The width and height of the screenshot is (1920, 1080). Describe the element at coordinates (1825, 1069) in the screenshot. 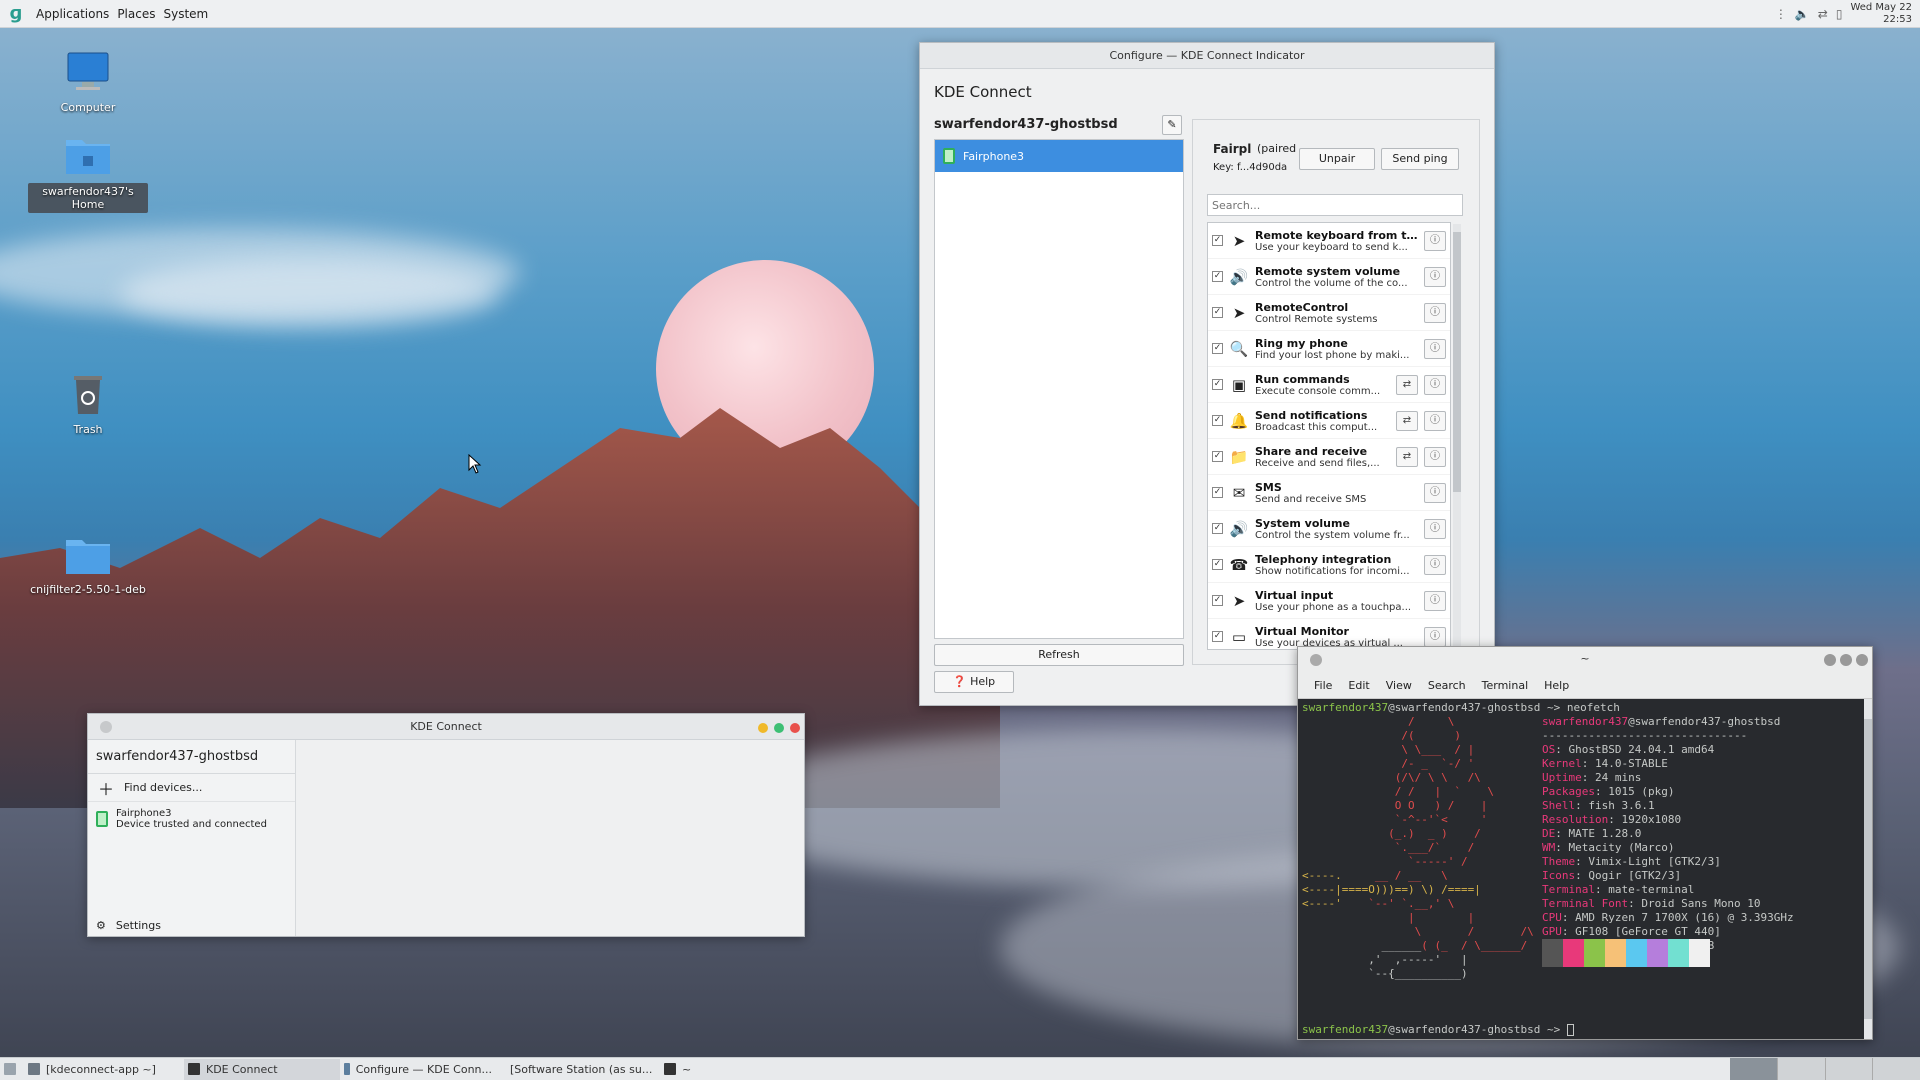

I see `workspace-switcher` at that location.